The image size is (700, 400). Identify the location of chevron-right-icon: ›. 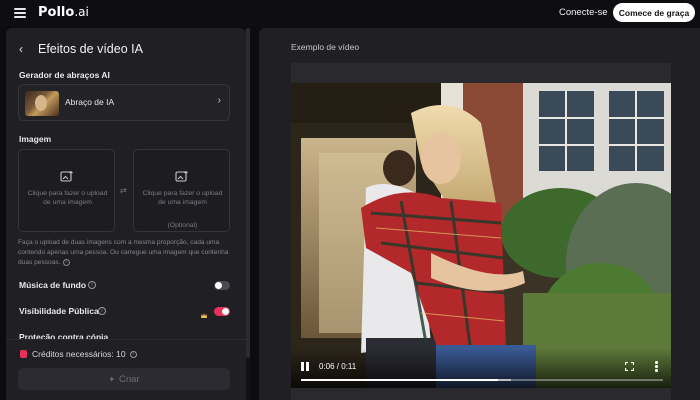
(219, 100).